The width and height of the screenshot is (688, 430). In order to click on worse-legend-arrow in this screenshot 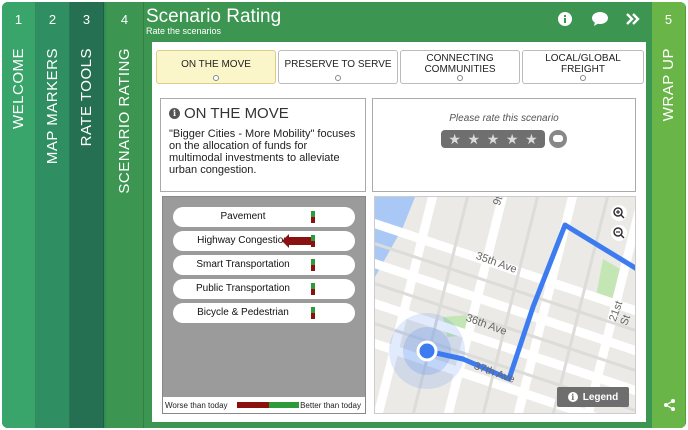, I will do `click(253, 405)`.